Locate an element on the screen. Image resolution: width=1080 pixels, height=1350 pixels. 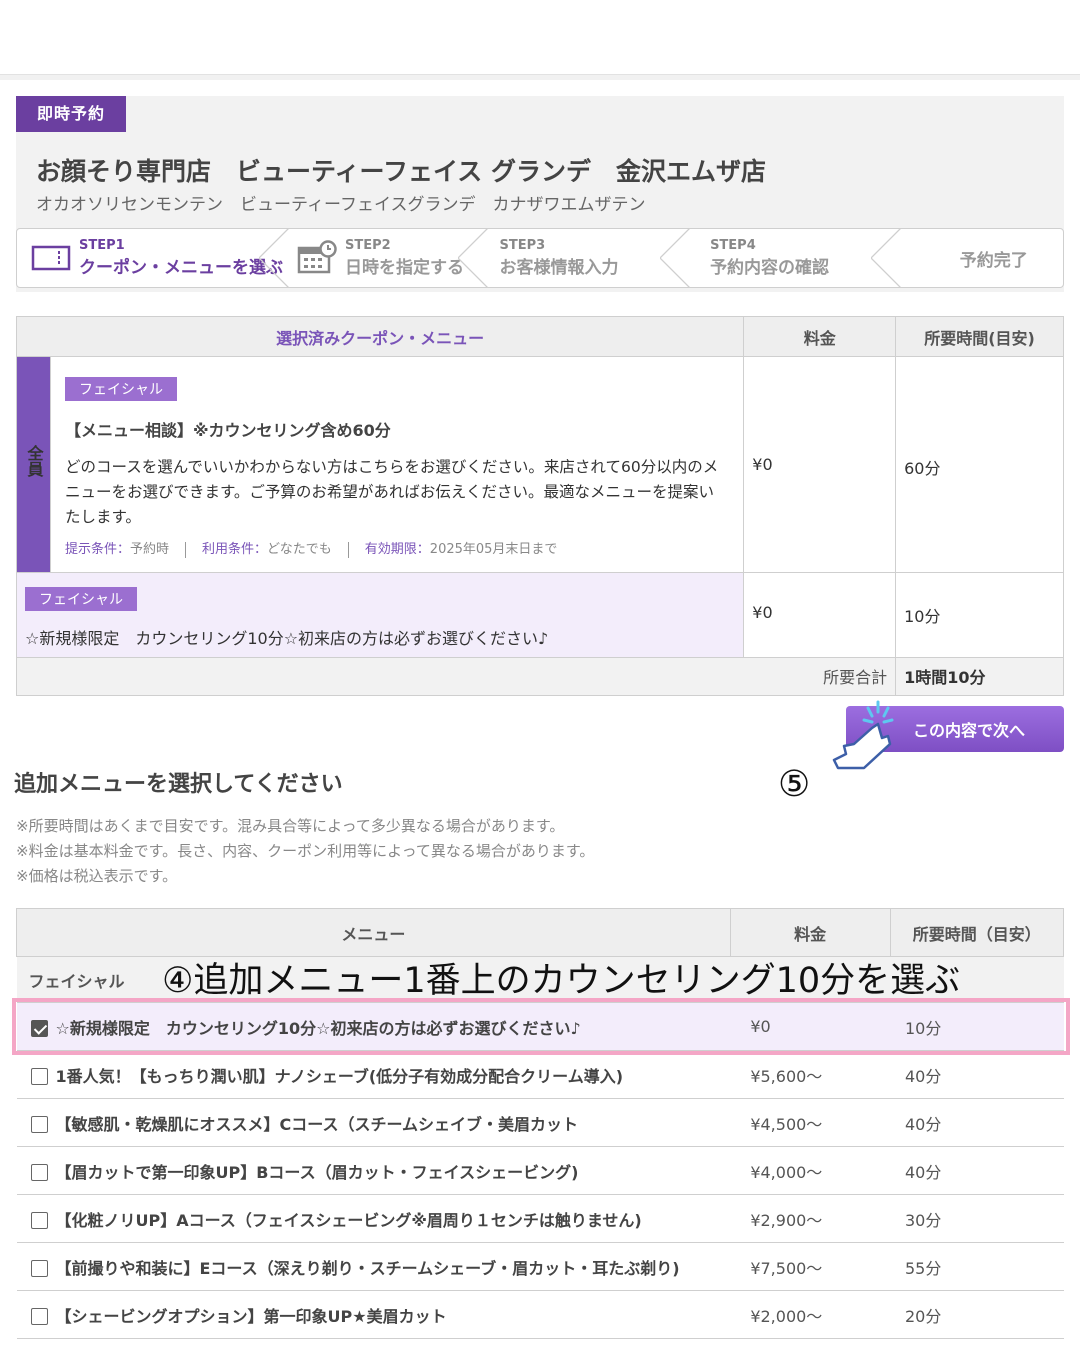
time-header: 所要時間(目安) is located at coordinates (979, 336).